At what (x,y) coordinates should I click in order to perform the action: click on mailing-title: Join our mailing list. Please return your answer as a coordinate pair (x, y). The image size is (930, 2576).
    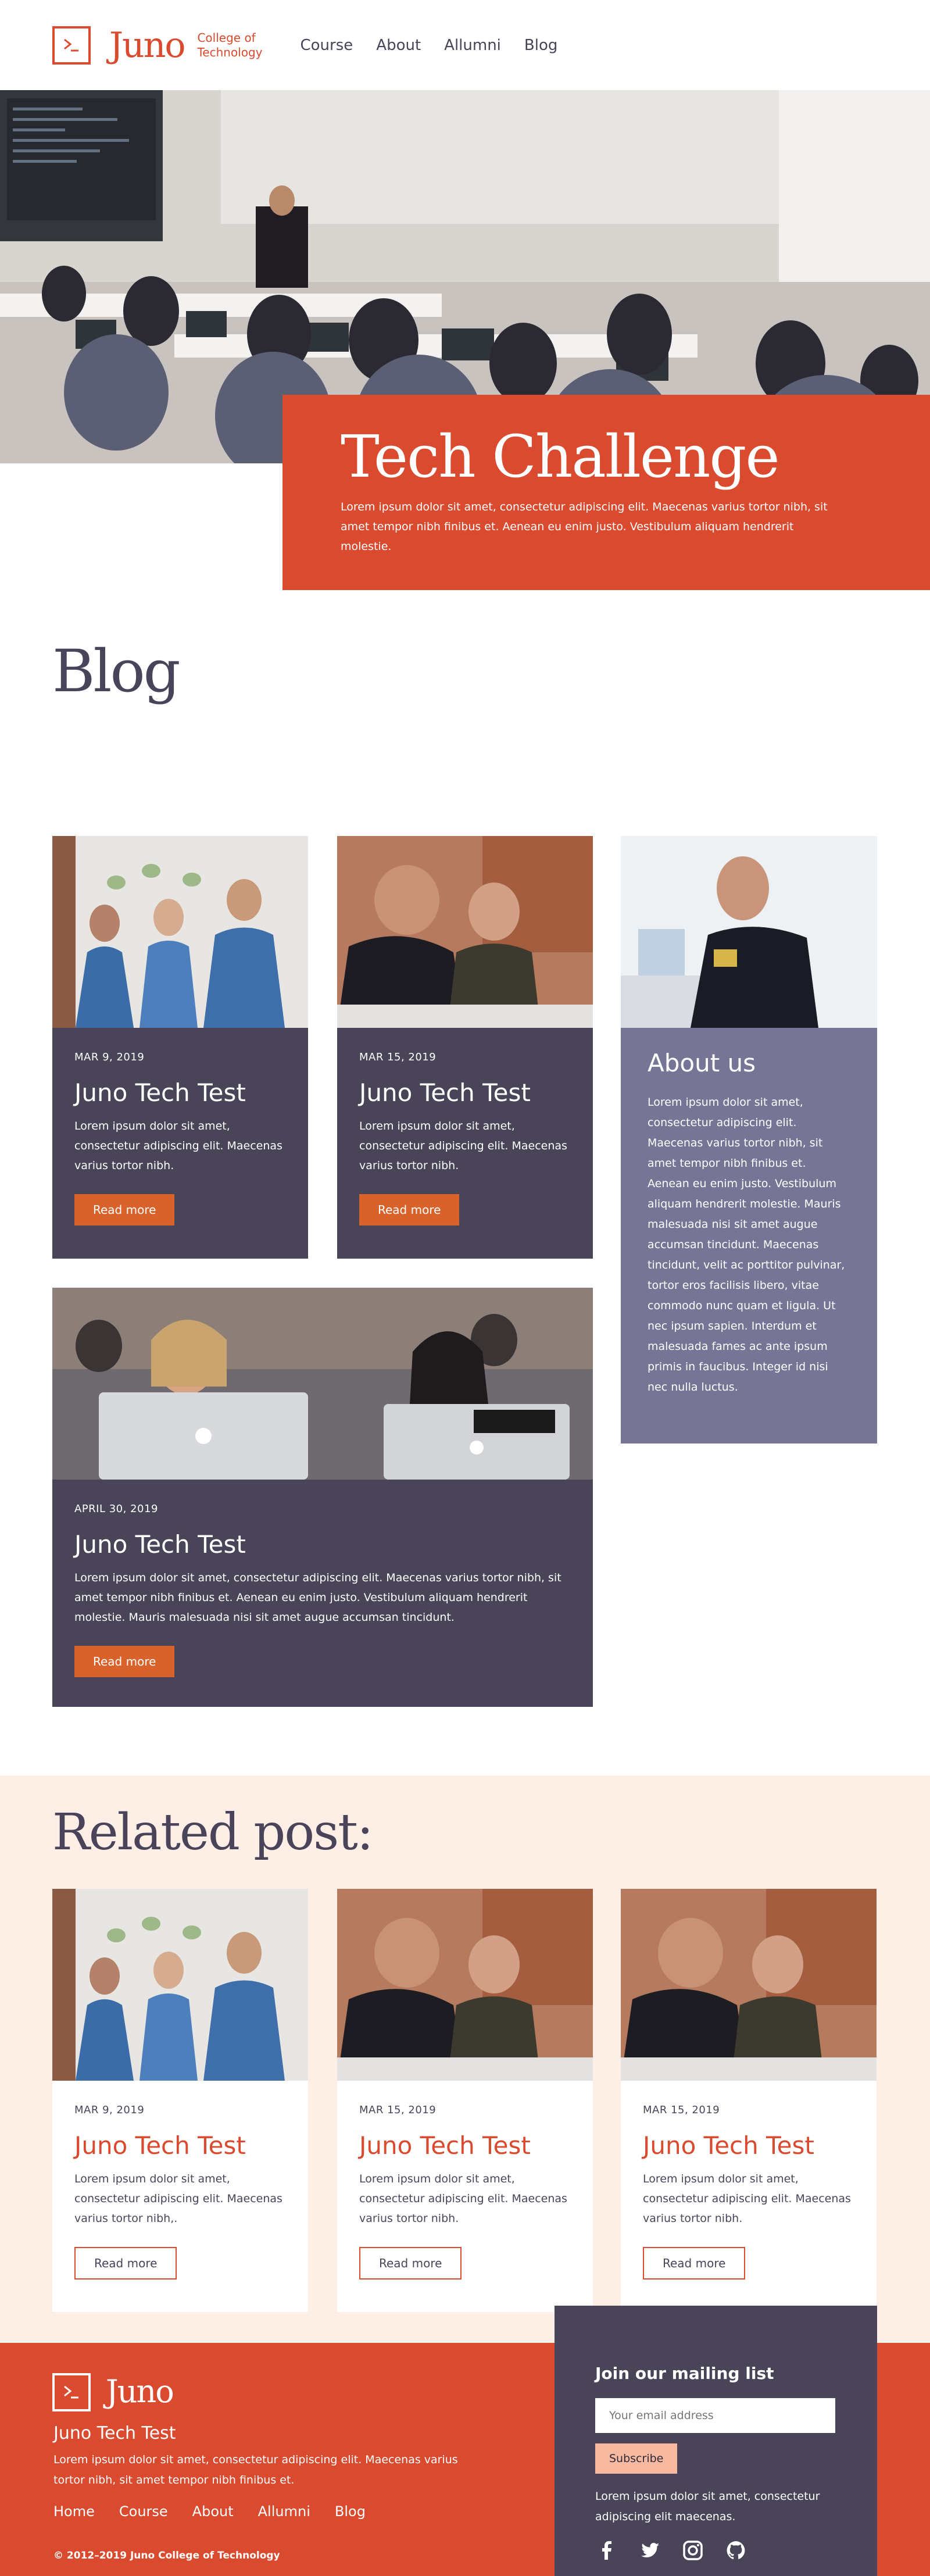
    Looking at the image, I should click on (685, 2373).